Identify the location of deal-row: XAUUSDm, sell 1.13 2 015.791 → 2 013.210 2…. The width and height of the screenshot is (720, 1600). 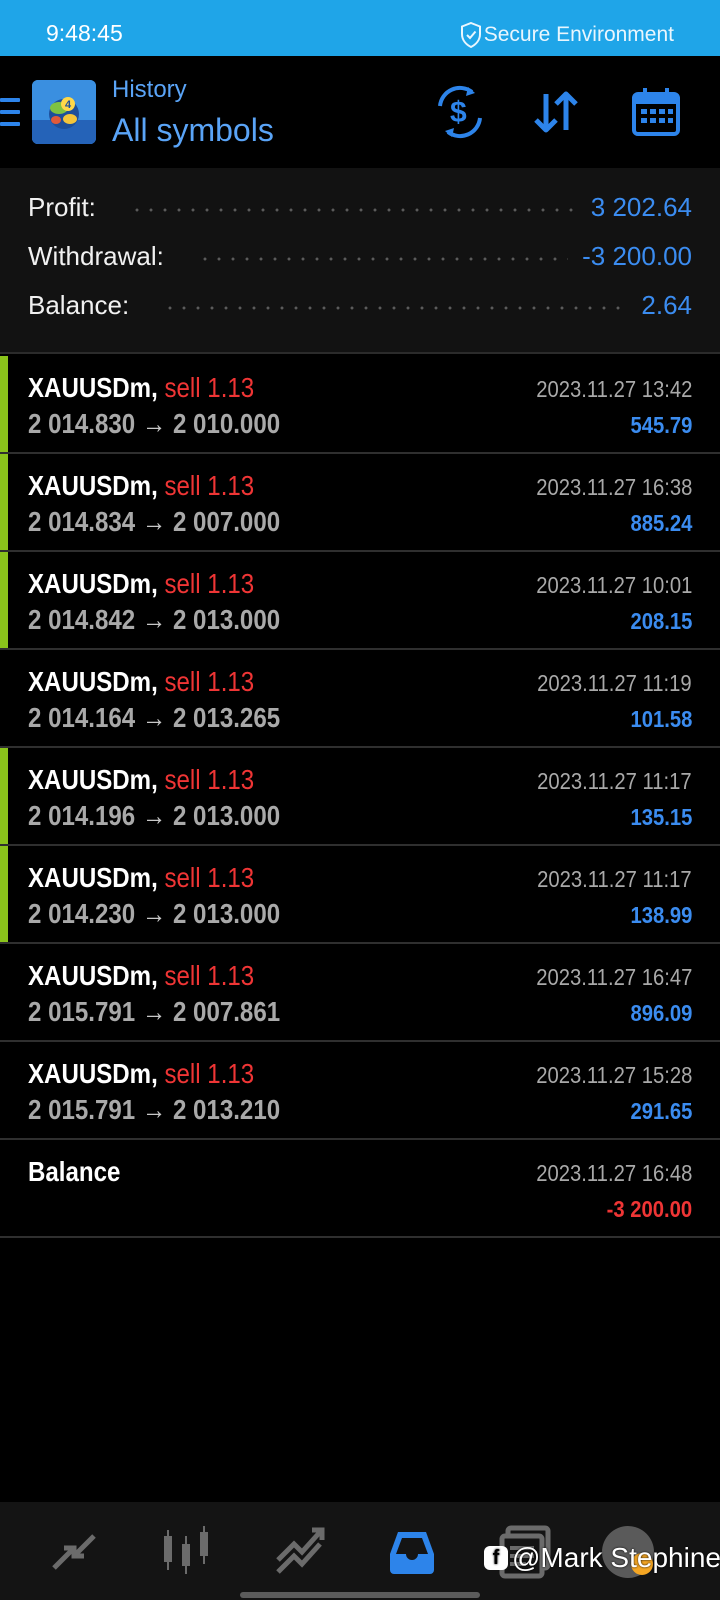
(360, 1091).